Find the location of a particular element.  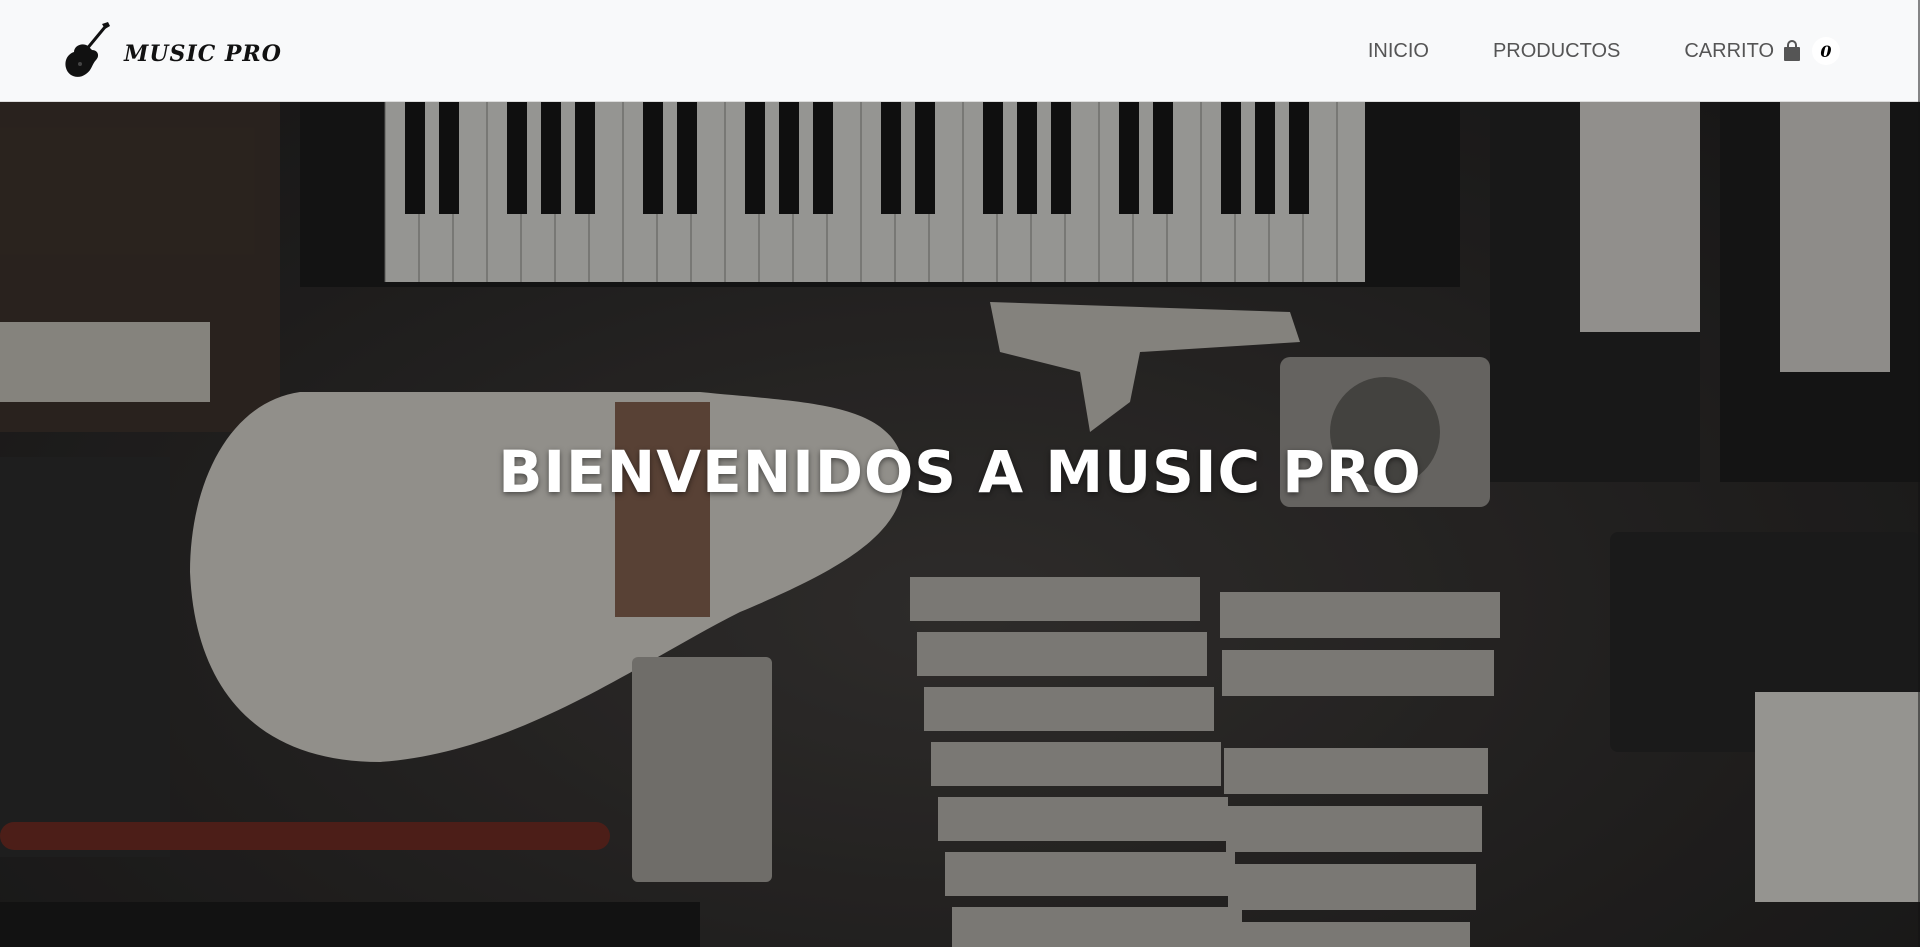

nav-carrito-label: CARRITO is located at coordinates (1729, 50).